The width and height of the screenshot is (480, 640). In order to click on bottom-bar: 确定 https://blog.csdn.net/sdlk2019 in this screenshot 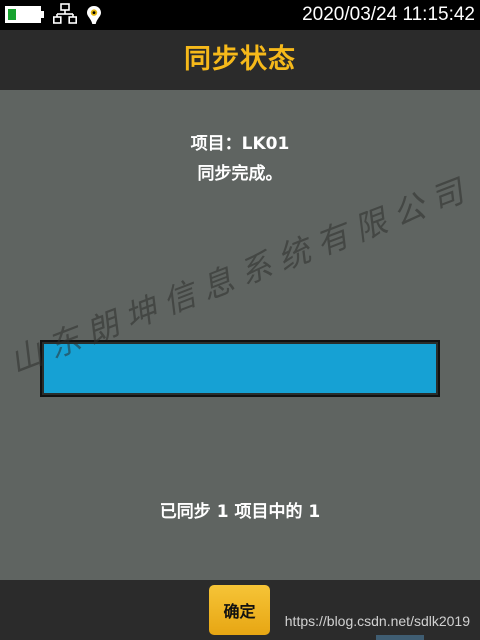, I will do `click(240, 610)`.